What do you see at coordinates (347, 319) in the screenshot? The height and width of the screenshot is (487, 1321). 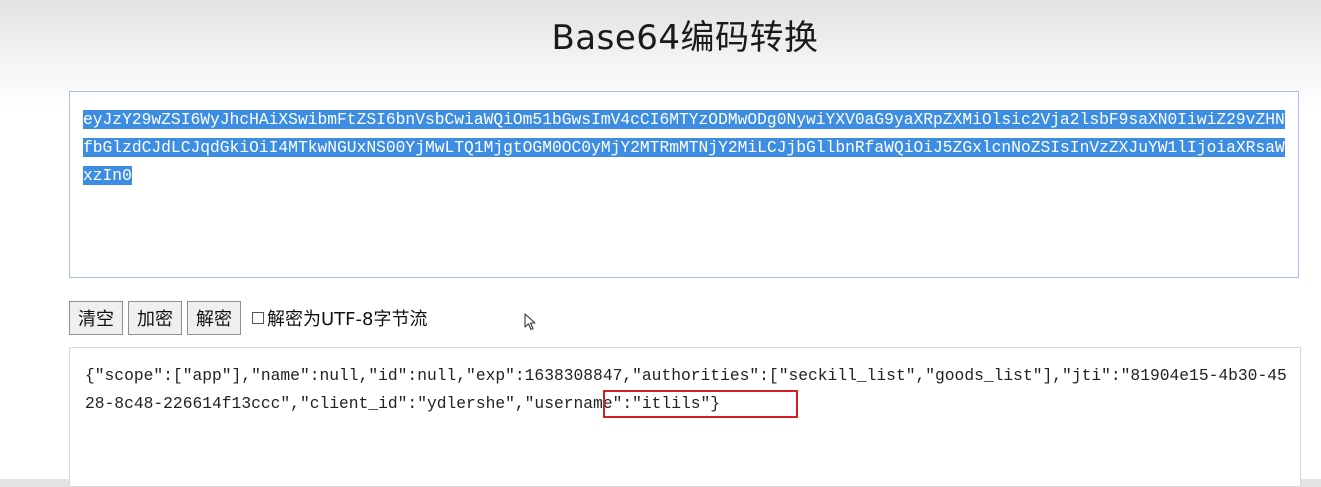 I see `utf8-checkbox-label: 解密为UTF-8字节流` at bounding box center [347, 319].